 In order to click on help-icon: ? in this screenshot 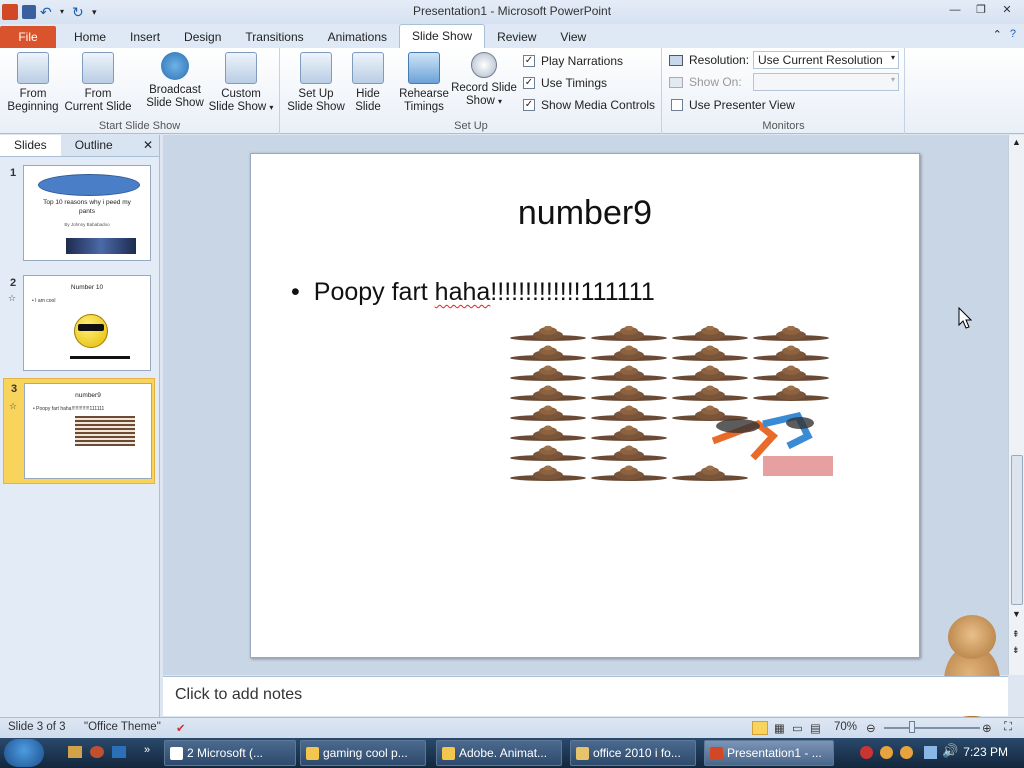, I will do `click(1013, 34)`.